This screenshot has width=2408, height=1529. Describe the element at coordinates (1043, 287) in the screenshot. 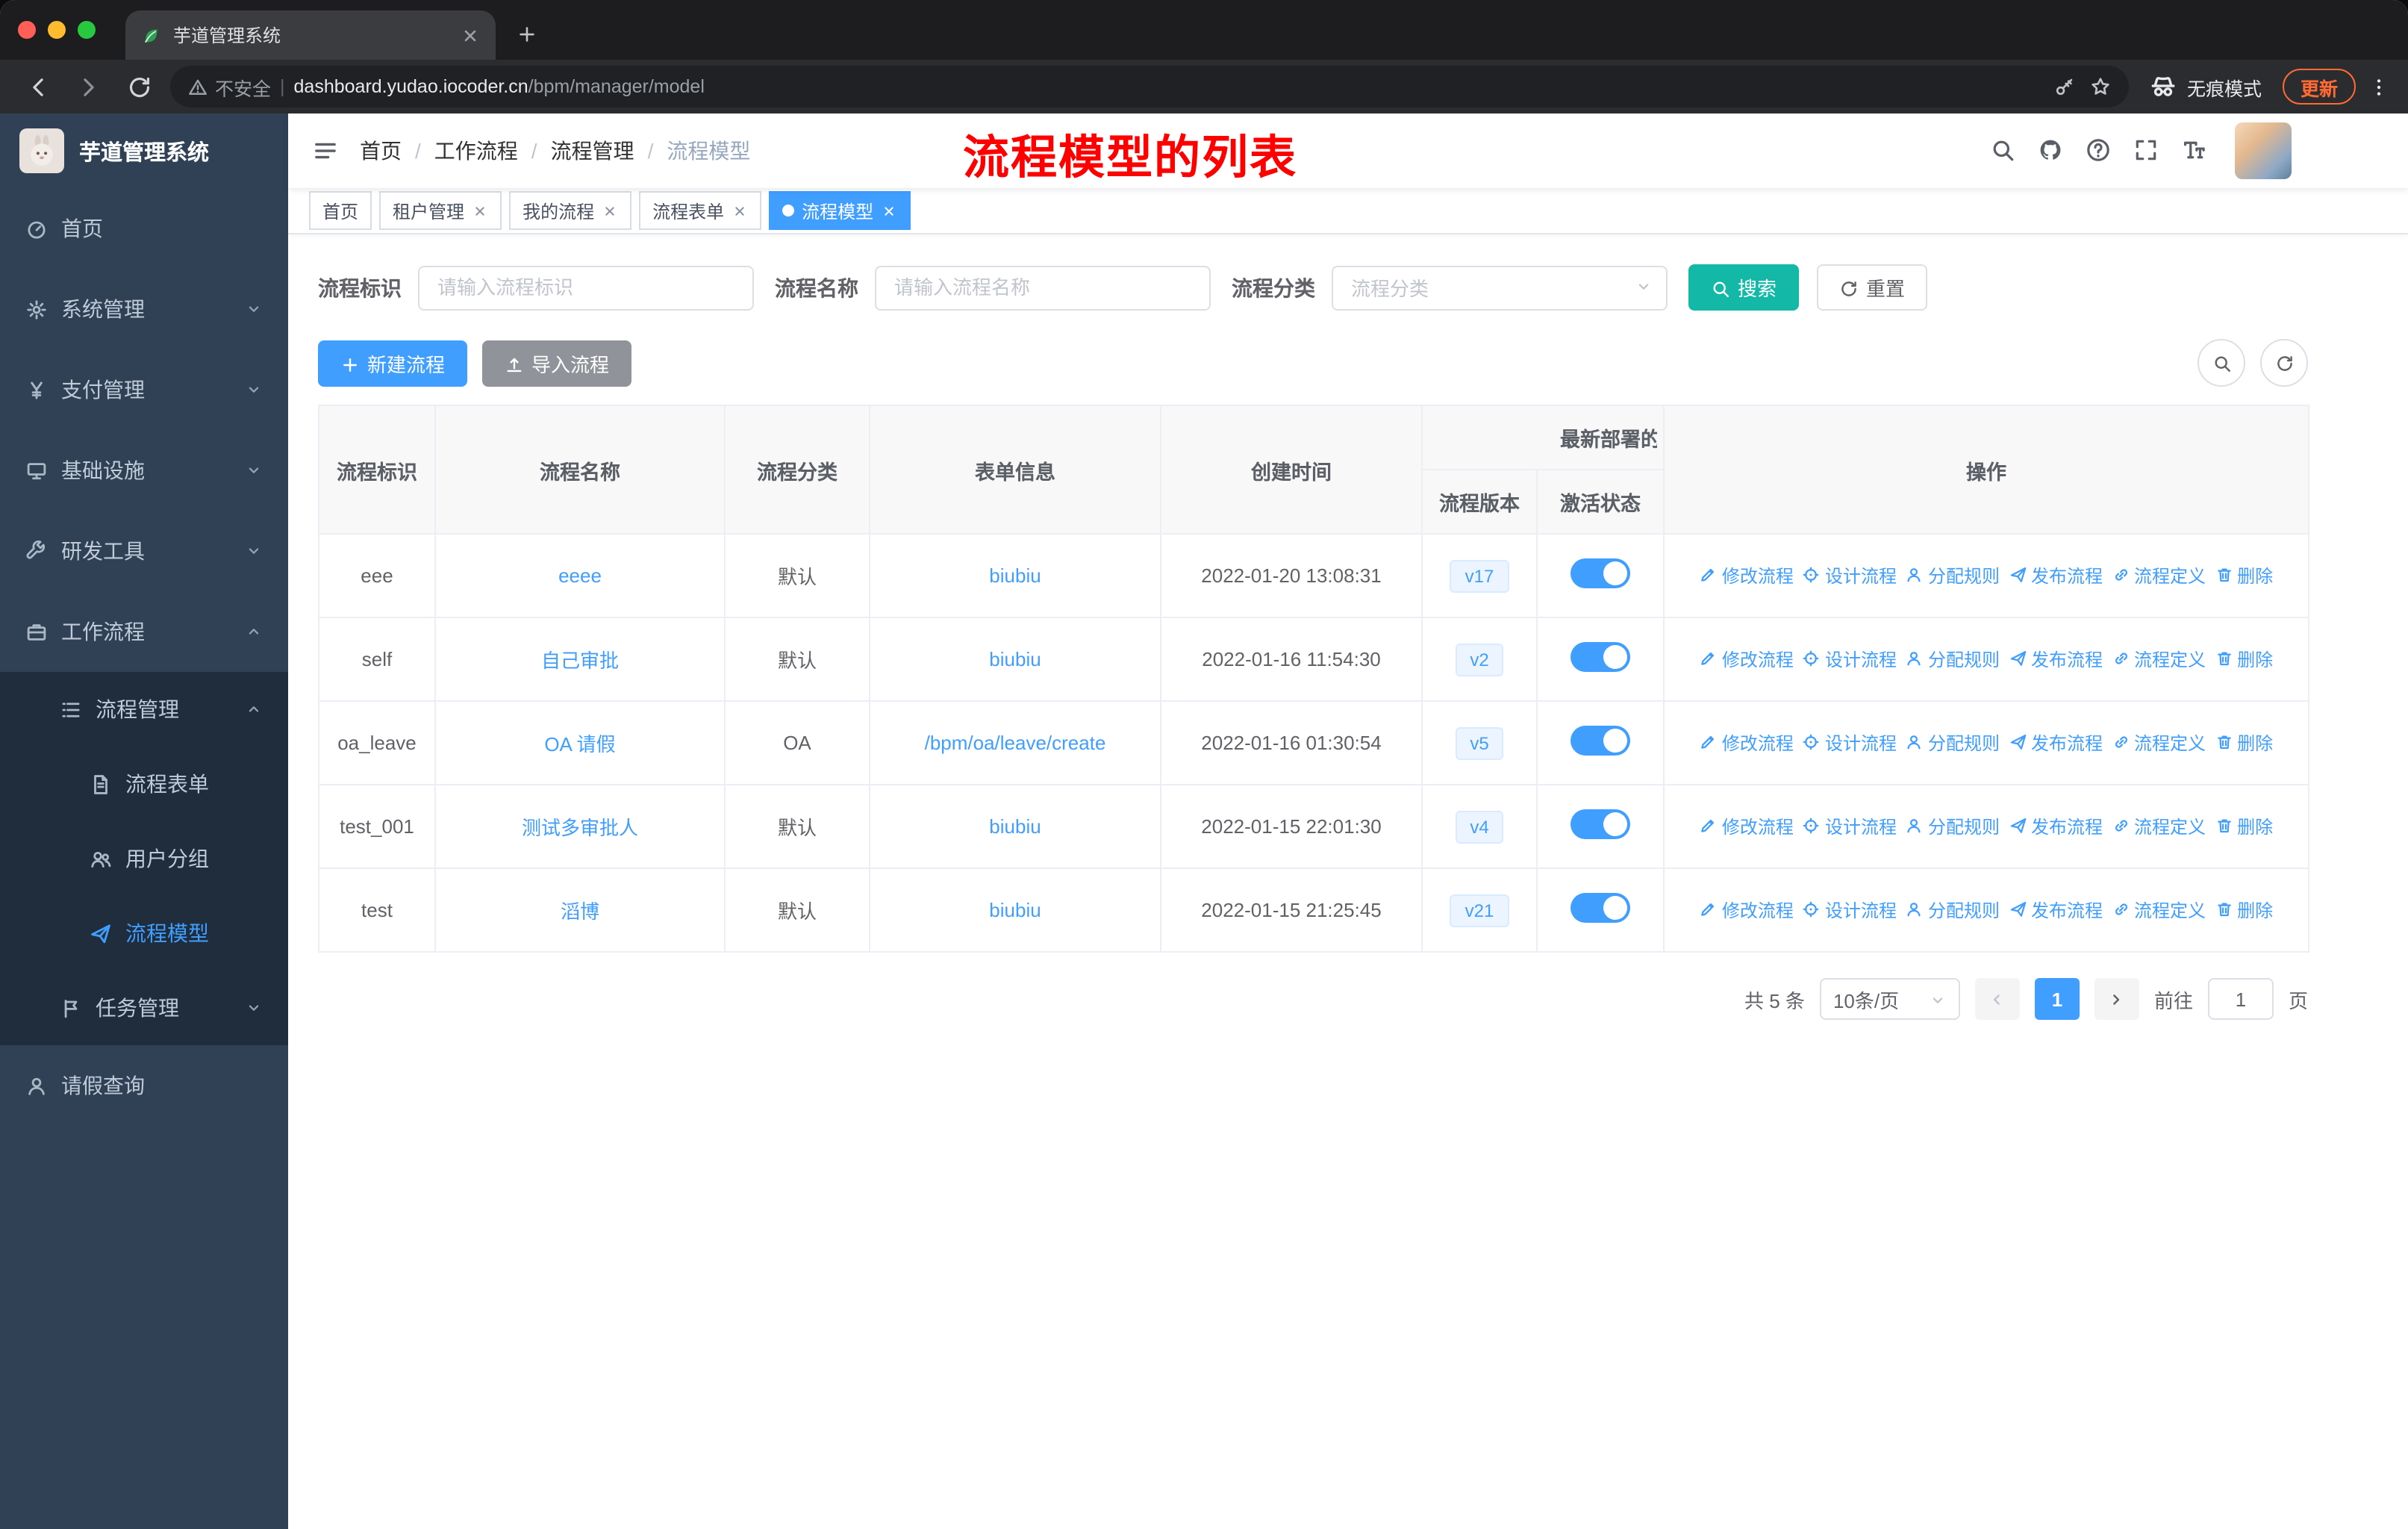

I see `process-name-input` at that location.